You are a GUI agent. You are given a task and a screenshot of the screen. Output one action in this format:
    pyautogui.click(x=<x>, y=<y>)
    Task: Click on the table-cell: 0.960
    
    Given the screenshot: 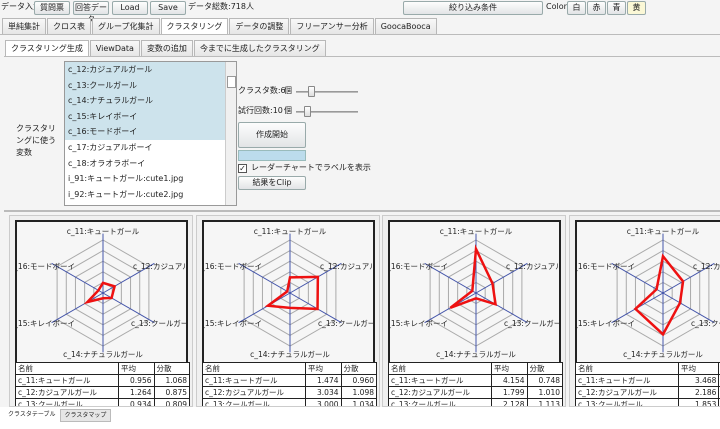 What is the action you would take?
    pyautogui.click(x=358, y=380)
    